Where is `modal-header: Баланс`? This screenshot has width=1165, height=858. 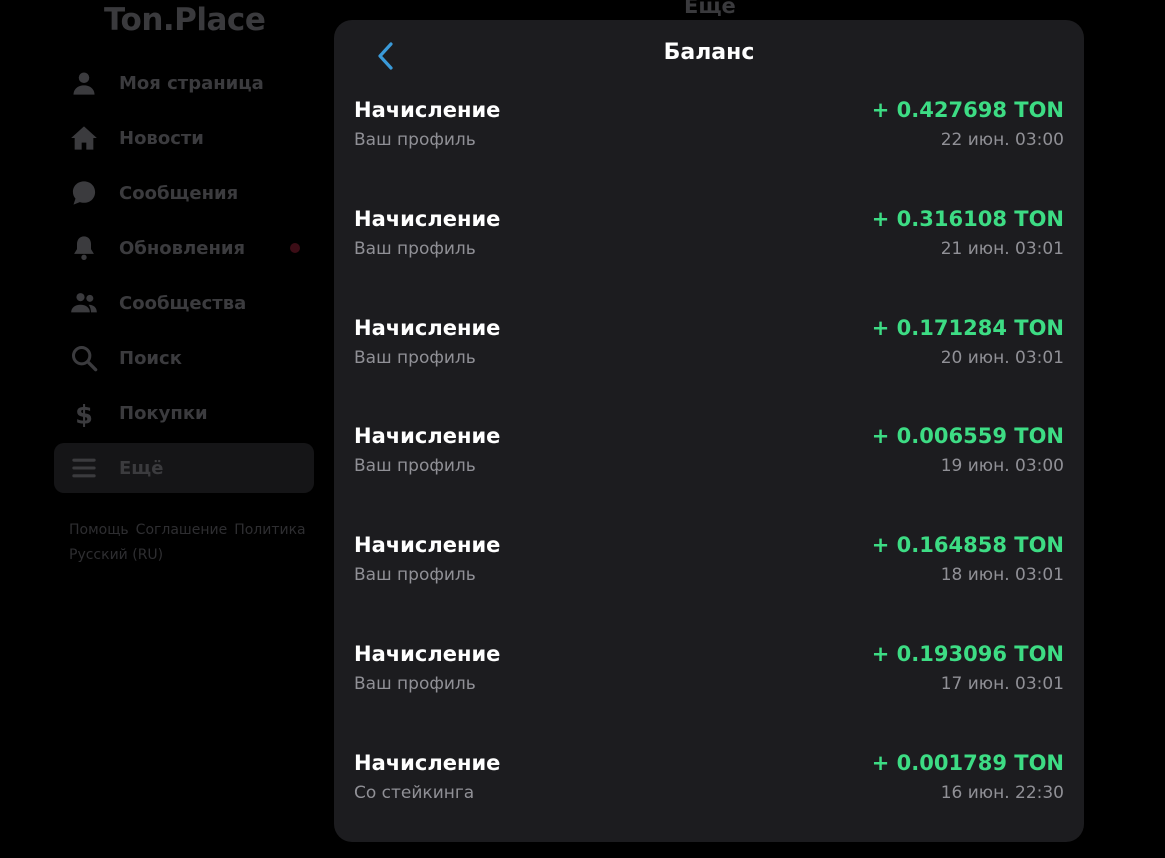 modal-header: Баланс is located at coordinates (709, 55).